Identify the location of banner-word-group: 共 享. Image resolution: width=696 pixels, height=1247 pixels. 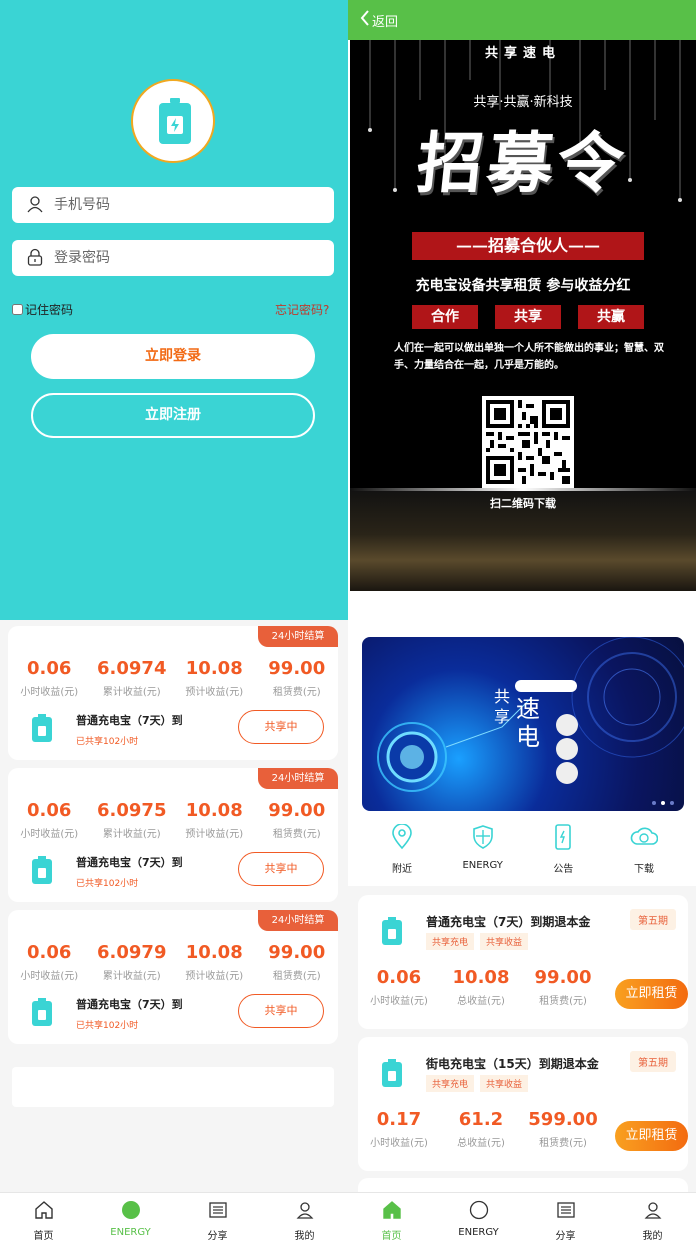
(502, 707).